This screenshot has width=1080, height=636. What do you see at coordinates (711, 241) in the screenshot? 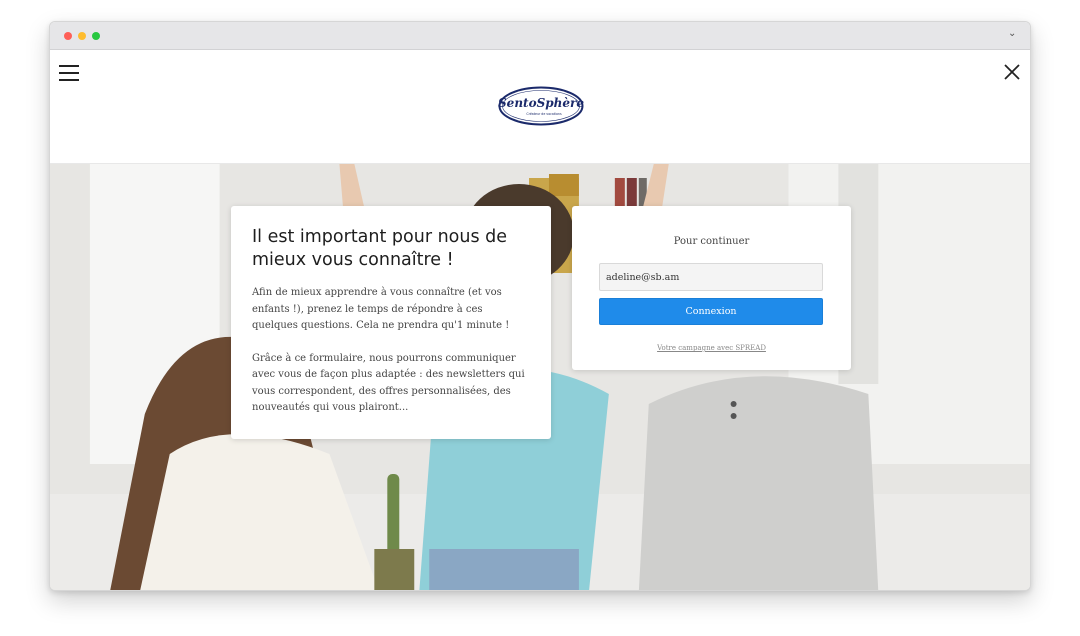
I see `login-title: Pour continuer` at bounding box center [711, 241].